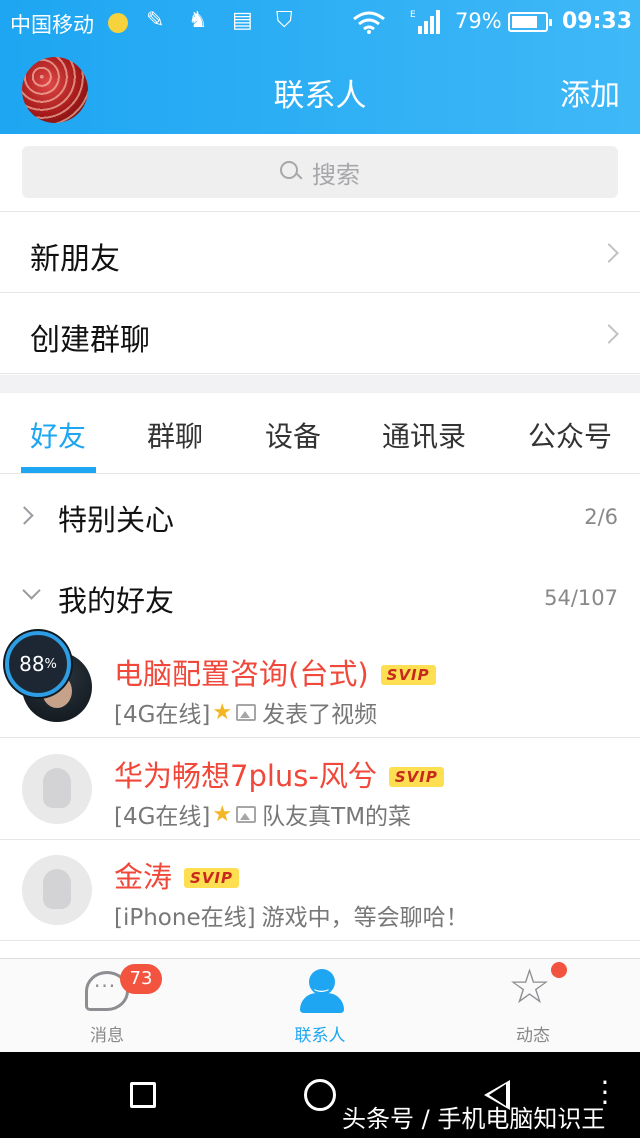 This screenshot has height=1138, width=640. What do you see at coordinates (177, 875) in the screenshot?
I see `friend-name-line: 金涛 SVIP` at bounding box center [177, 875].